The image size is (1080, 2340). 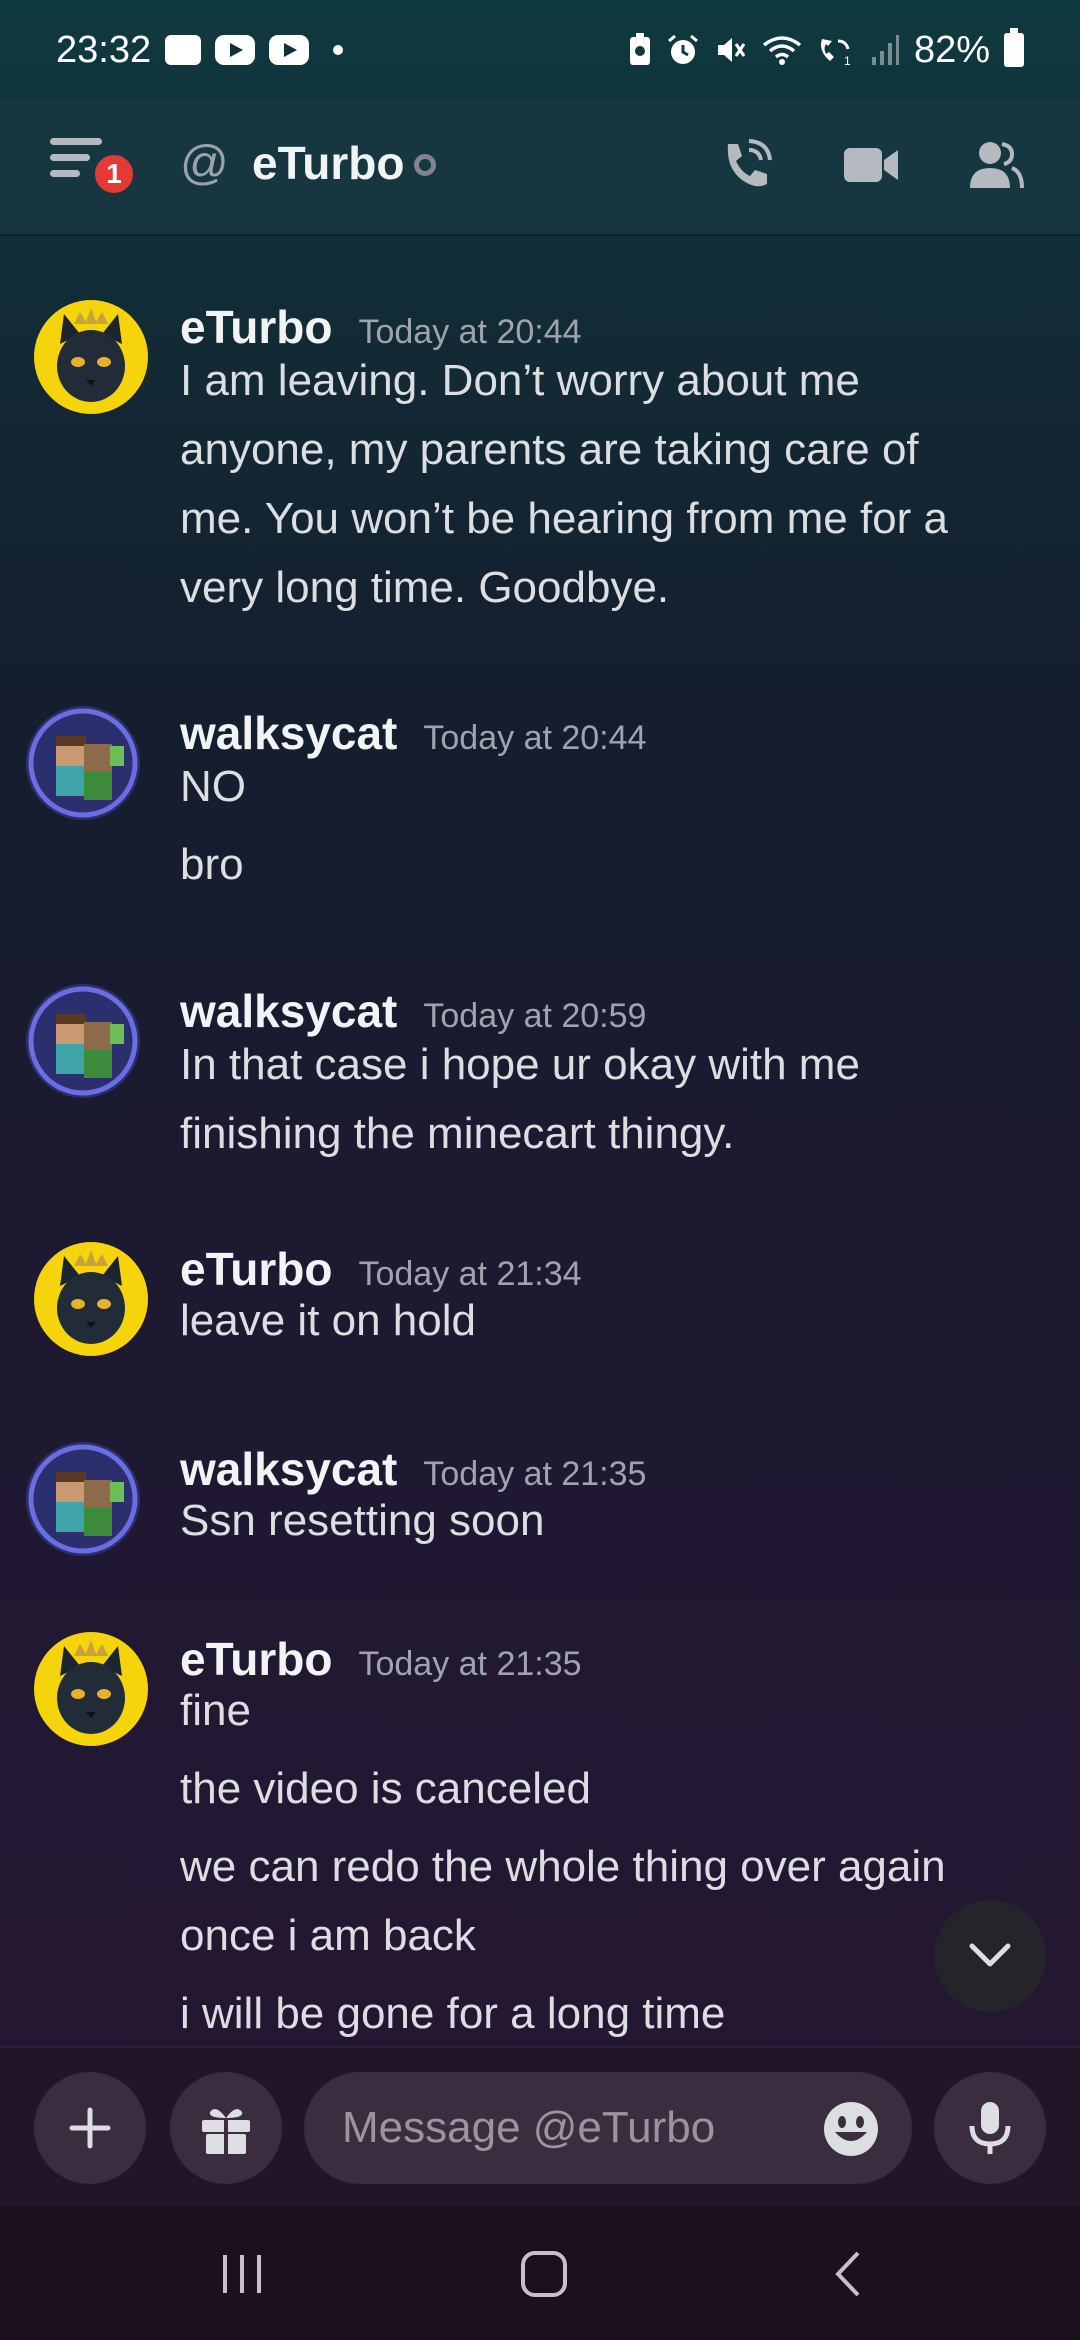 I want to click on message-input, so click(x=608, y=2128).